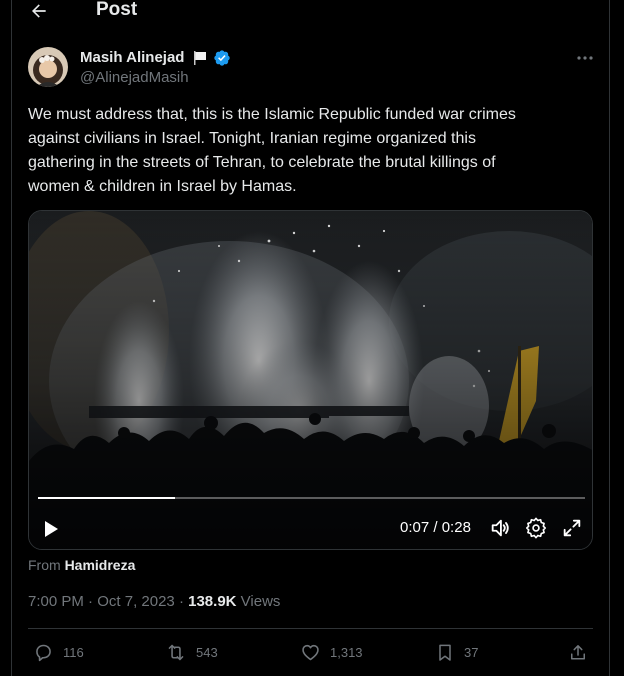 This screenshot has width=624, height=676. Describe the element at coordinates (456, 652) in the screenshot. I see `bookmark-button: 37` at that location.